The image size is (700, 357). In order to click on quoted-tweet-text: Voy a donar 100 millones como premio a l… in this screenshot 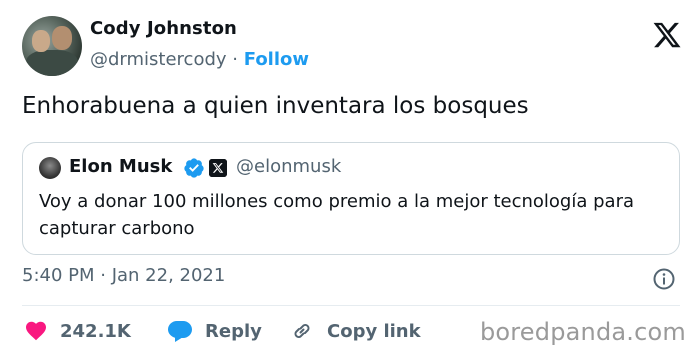, I will do `click(336, 215)`.